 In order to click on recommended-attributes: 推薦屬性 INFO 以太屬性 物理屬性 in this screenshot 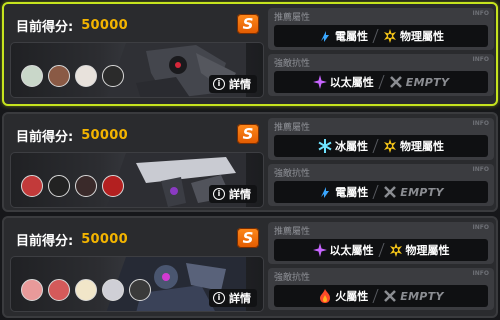, I will do `click(381, 243)`.